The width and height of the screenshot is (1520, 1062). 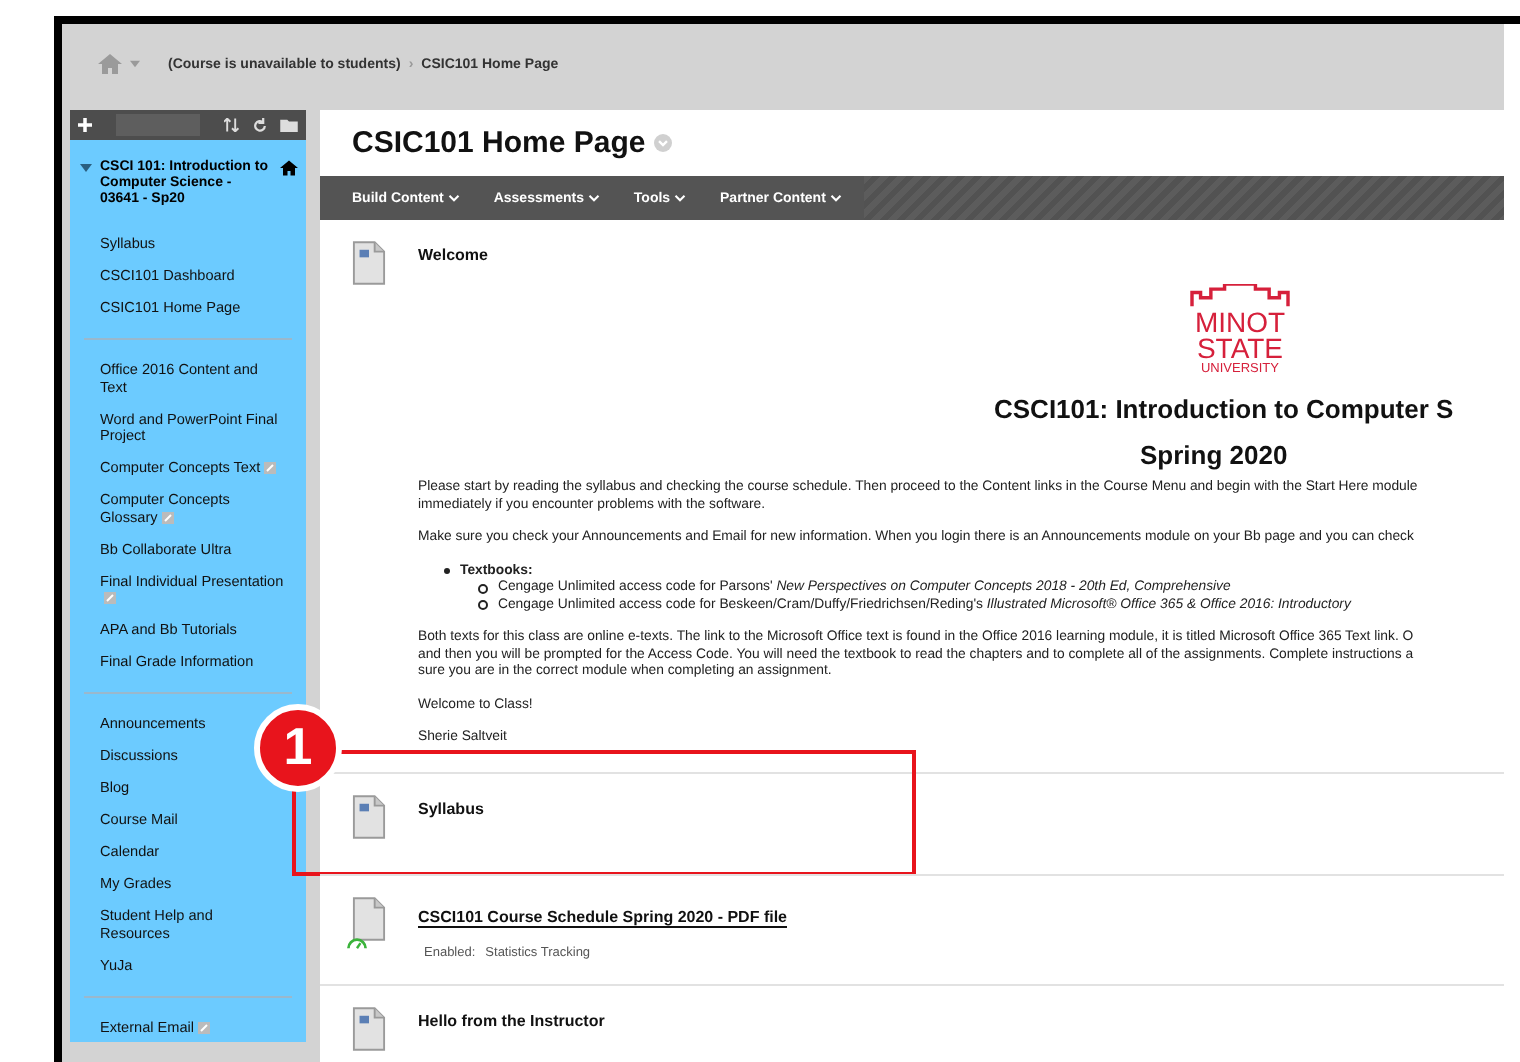 What do you see at coordinates (452, 808) in the screenshot?
I see `item-title: Syllabus` at bounding box center [452, 808].